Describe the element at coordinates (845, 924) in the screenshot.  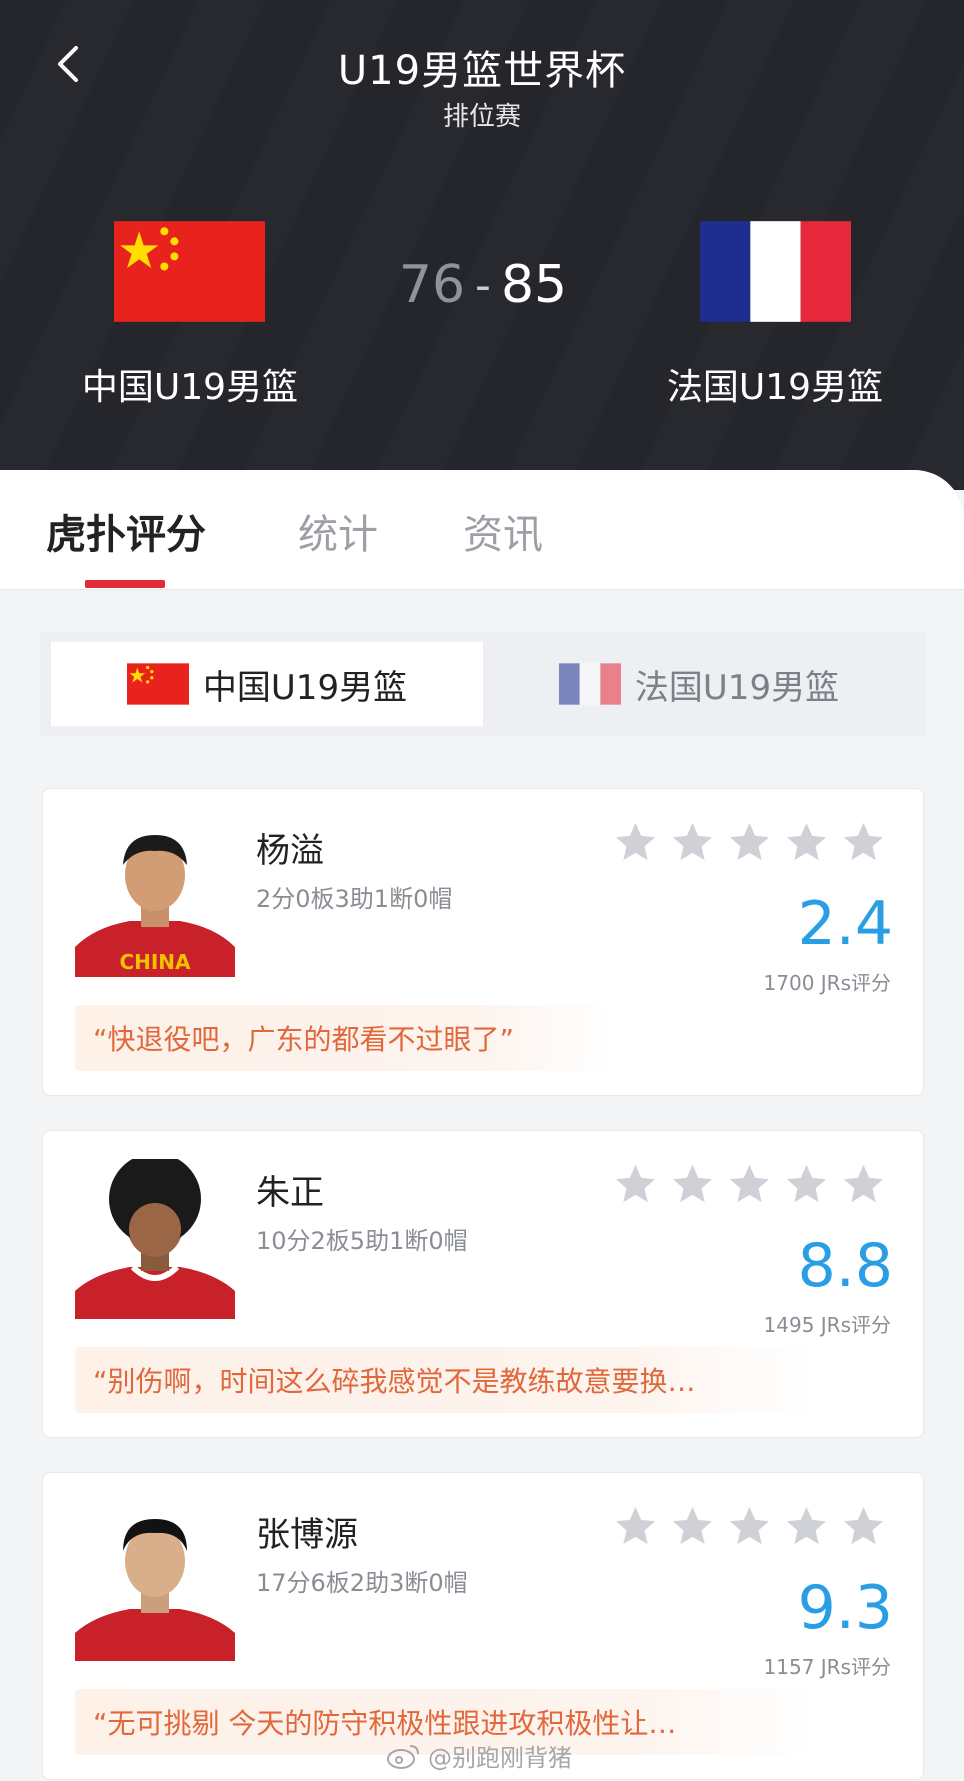
I see `player-rating: 2.4` at that location.